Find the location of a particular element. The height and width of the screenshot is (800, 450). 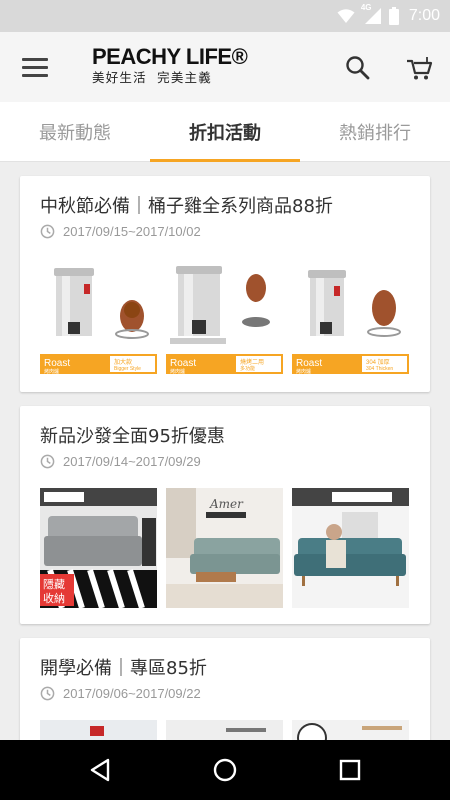

roaster-image: Roast 烤肉爐 燒烤二用 多功能 is located at coordinates (224, 318).